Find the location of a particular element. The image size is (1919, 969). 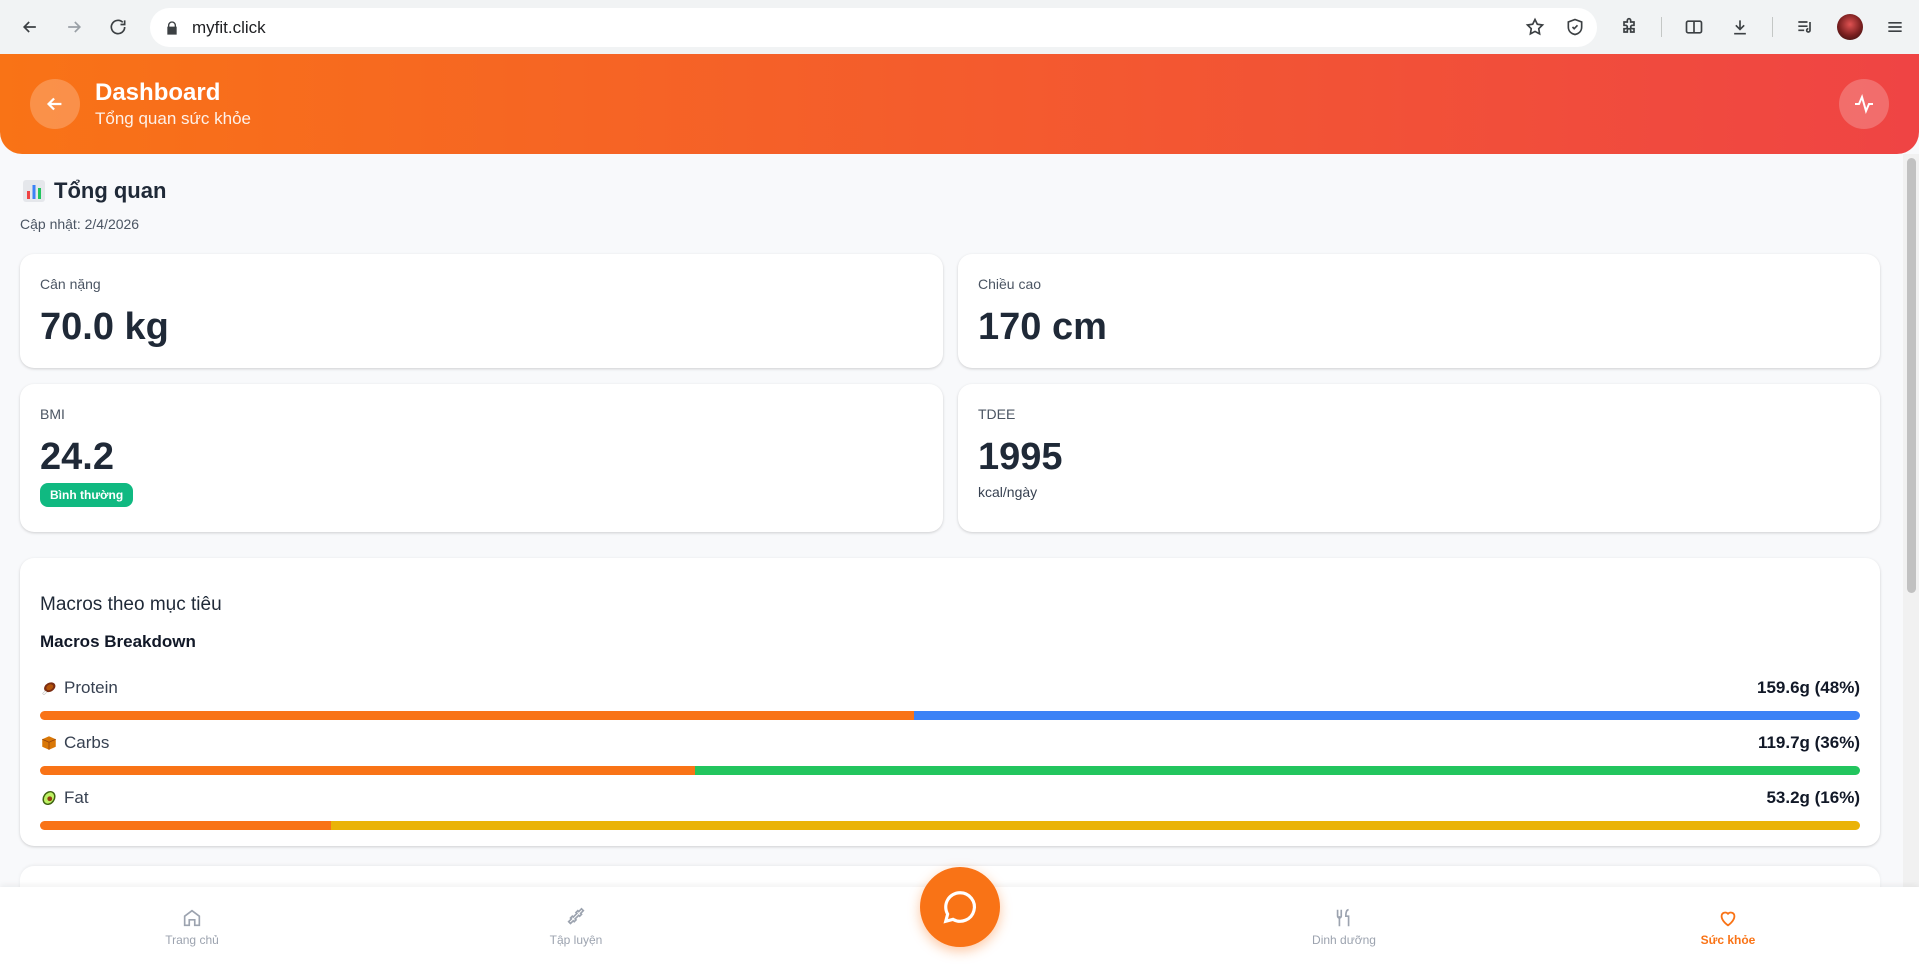

updated-date: Cập nhật: 2/4/2026 is located at coordinates (80, 224).